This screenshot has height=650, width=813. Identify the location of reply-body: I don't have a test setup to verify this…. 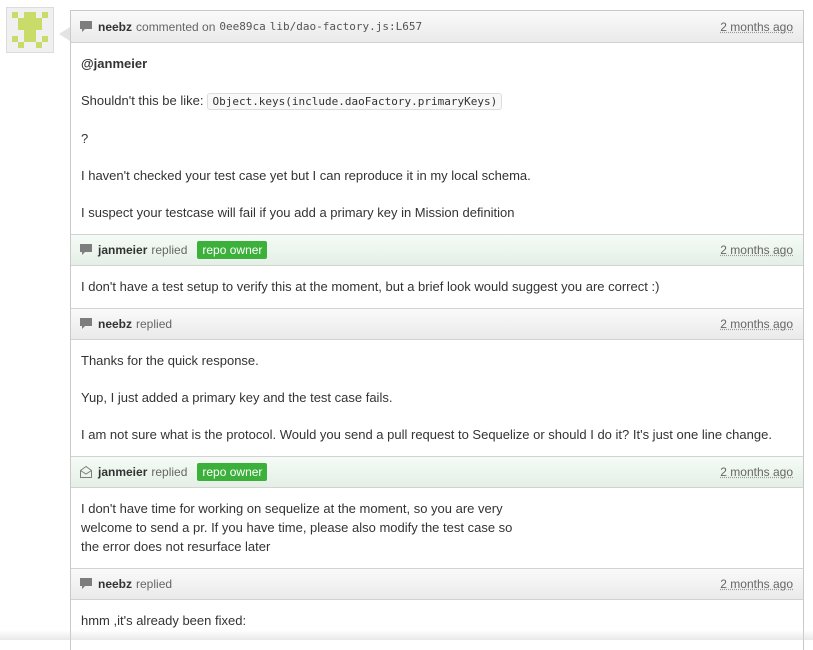
(437, 287).